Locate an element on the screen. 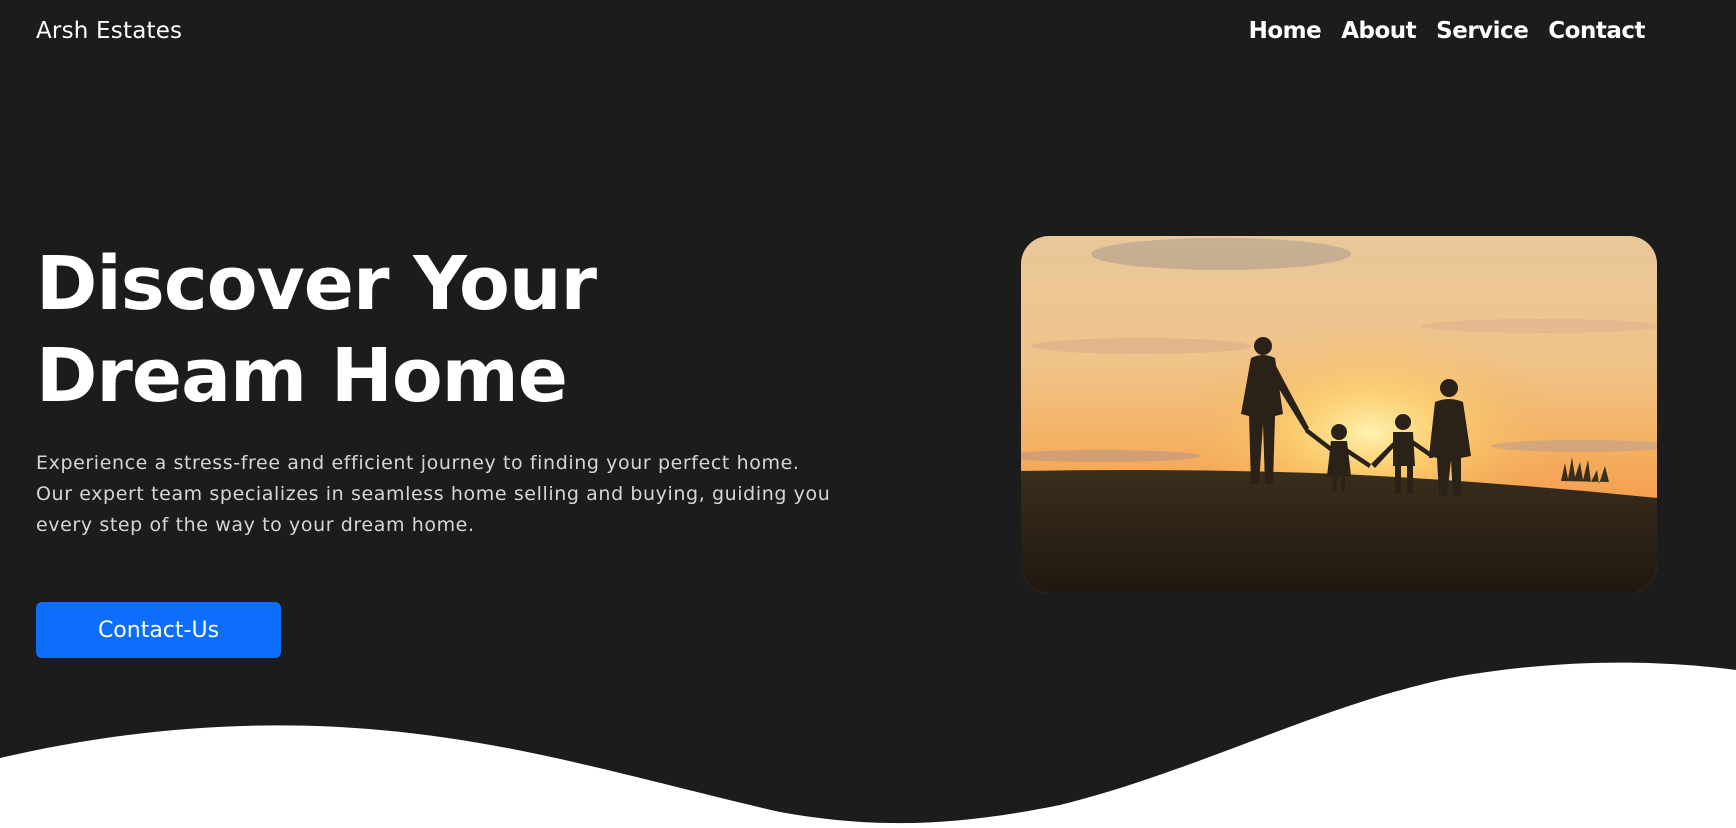 This screenshot has height=828, width=1736. nav-contact-link: Contact is located at coordinates (1596, 31).